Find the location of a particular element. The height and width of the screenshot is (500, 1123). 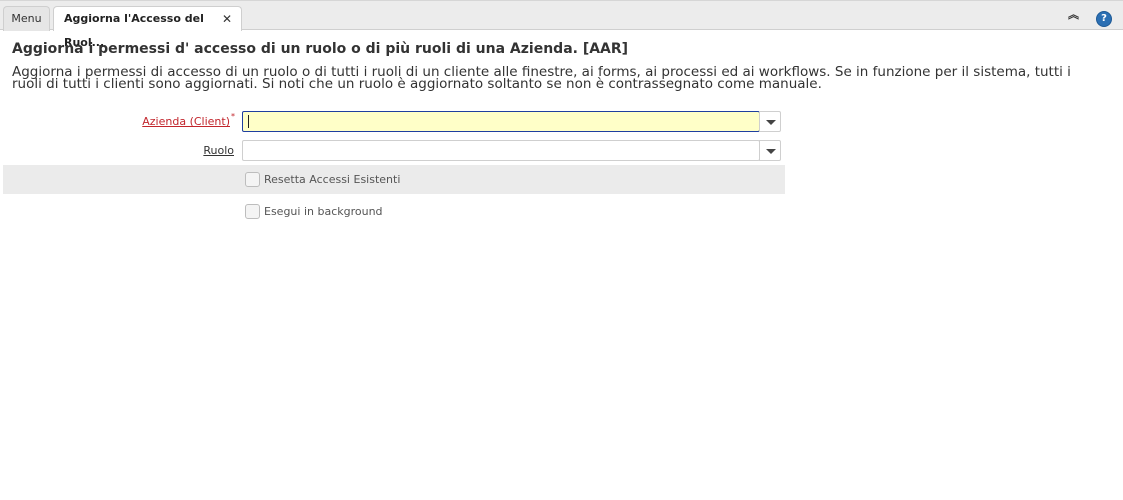

reset-access-label: Resetta Accessi Esistenti is located at coordinates (332, 179).